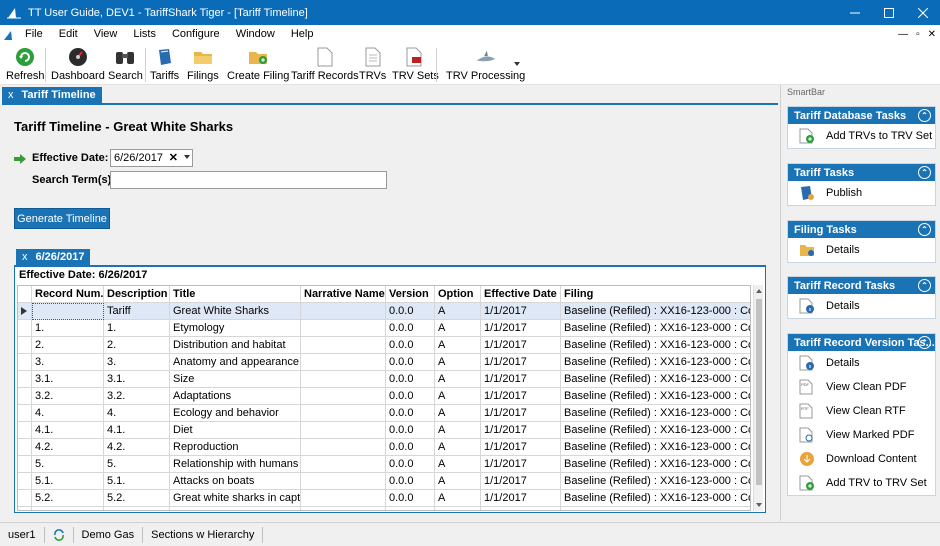 The height and width of the screenshot is (546, 940). What do you see at coordinates (10, 35) in the screenshot?
I see `app-menu-icon` at bounding box center [10, 35].